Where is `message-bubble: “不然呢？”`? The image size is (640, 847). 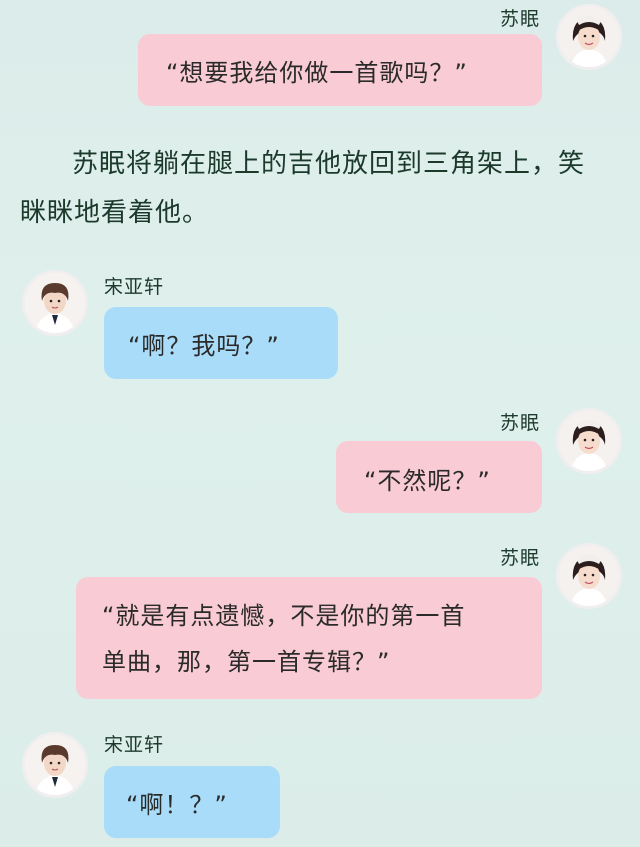 message-bubble: “不然呢？” is located at coordinates (439, 477).